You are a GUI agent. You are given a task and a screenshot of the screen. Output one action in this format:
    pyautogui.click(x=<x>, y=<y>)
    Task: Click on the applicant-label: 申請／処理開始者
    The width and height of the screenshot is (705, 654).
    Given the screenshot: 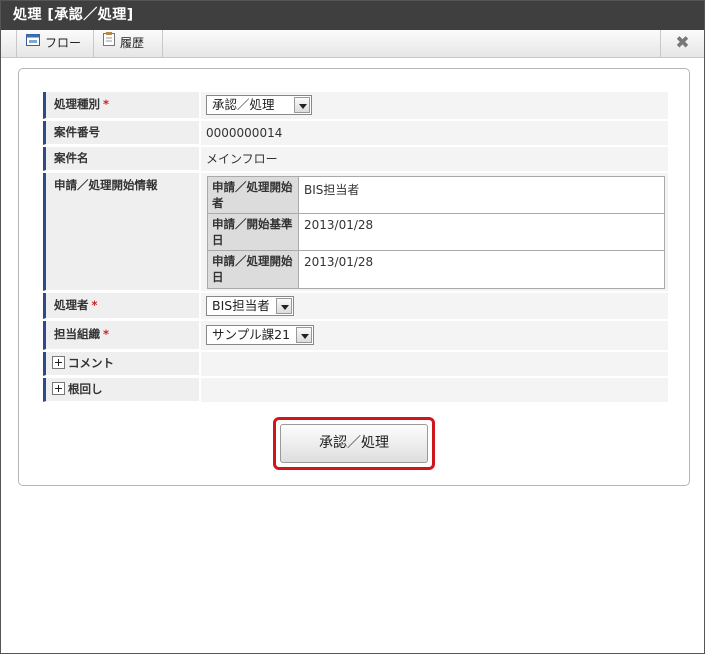 What is the action you would take?
    pyautogui.click(x=253, y=195)
    